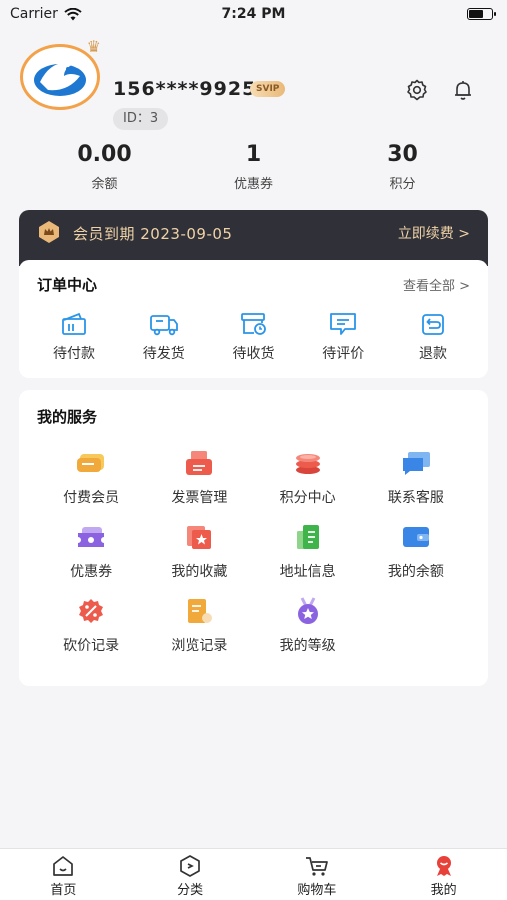  What do you see at coordinates (307, 572) in the screenshot?
I see `service-label: 地址信息` at bounding box center [307, 572].